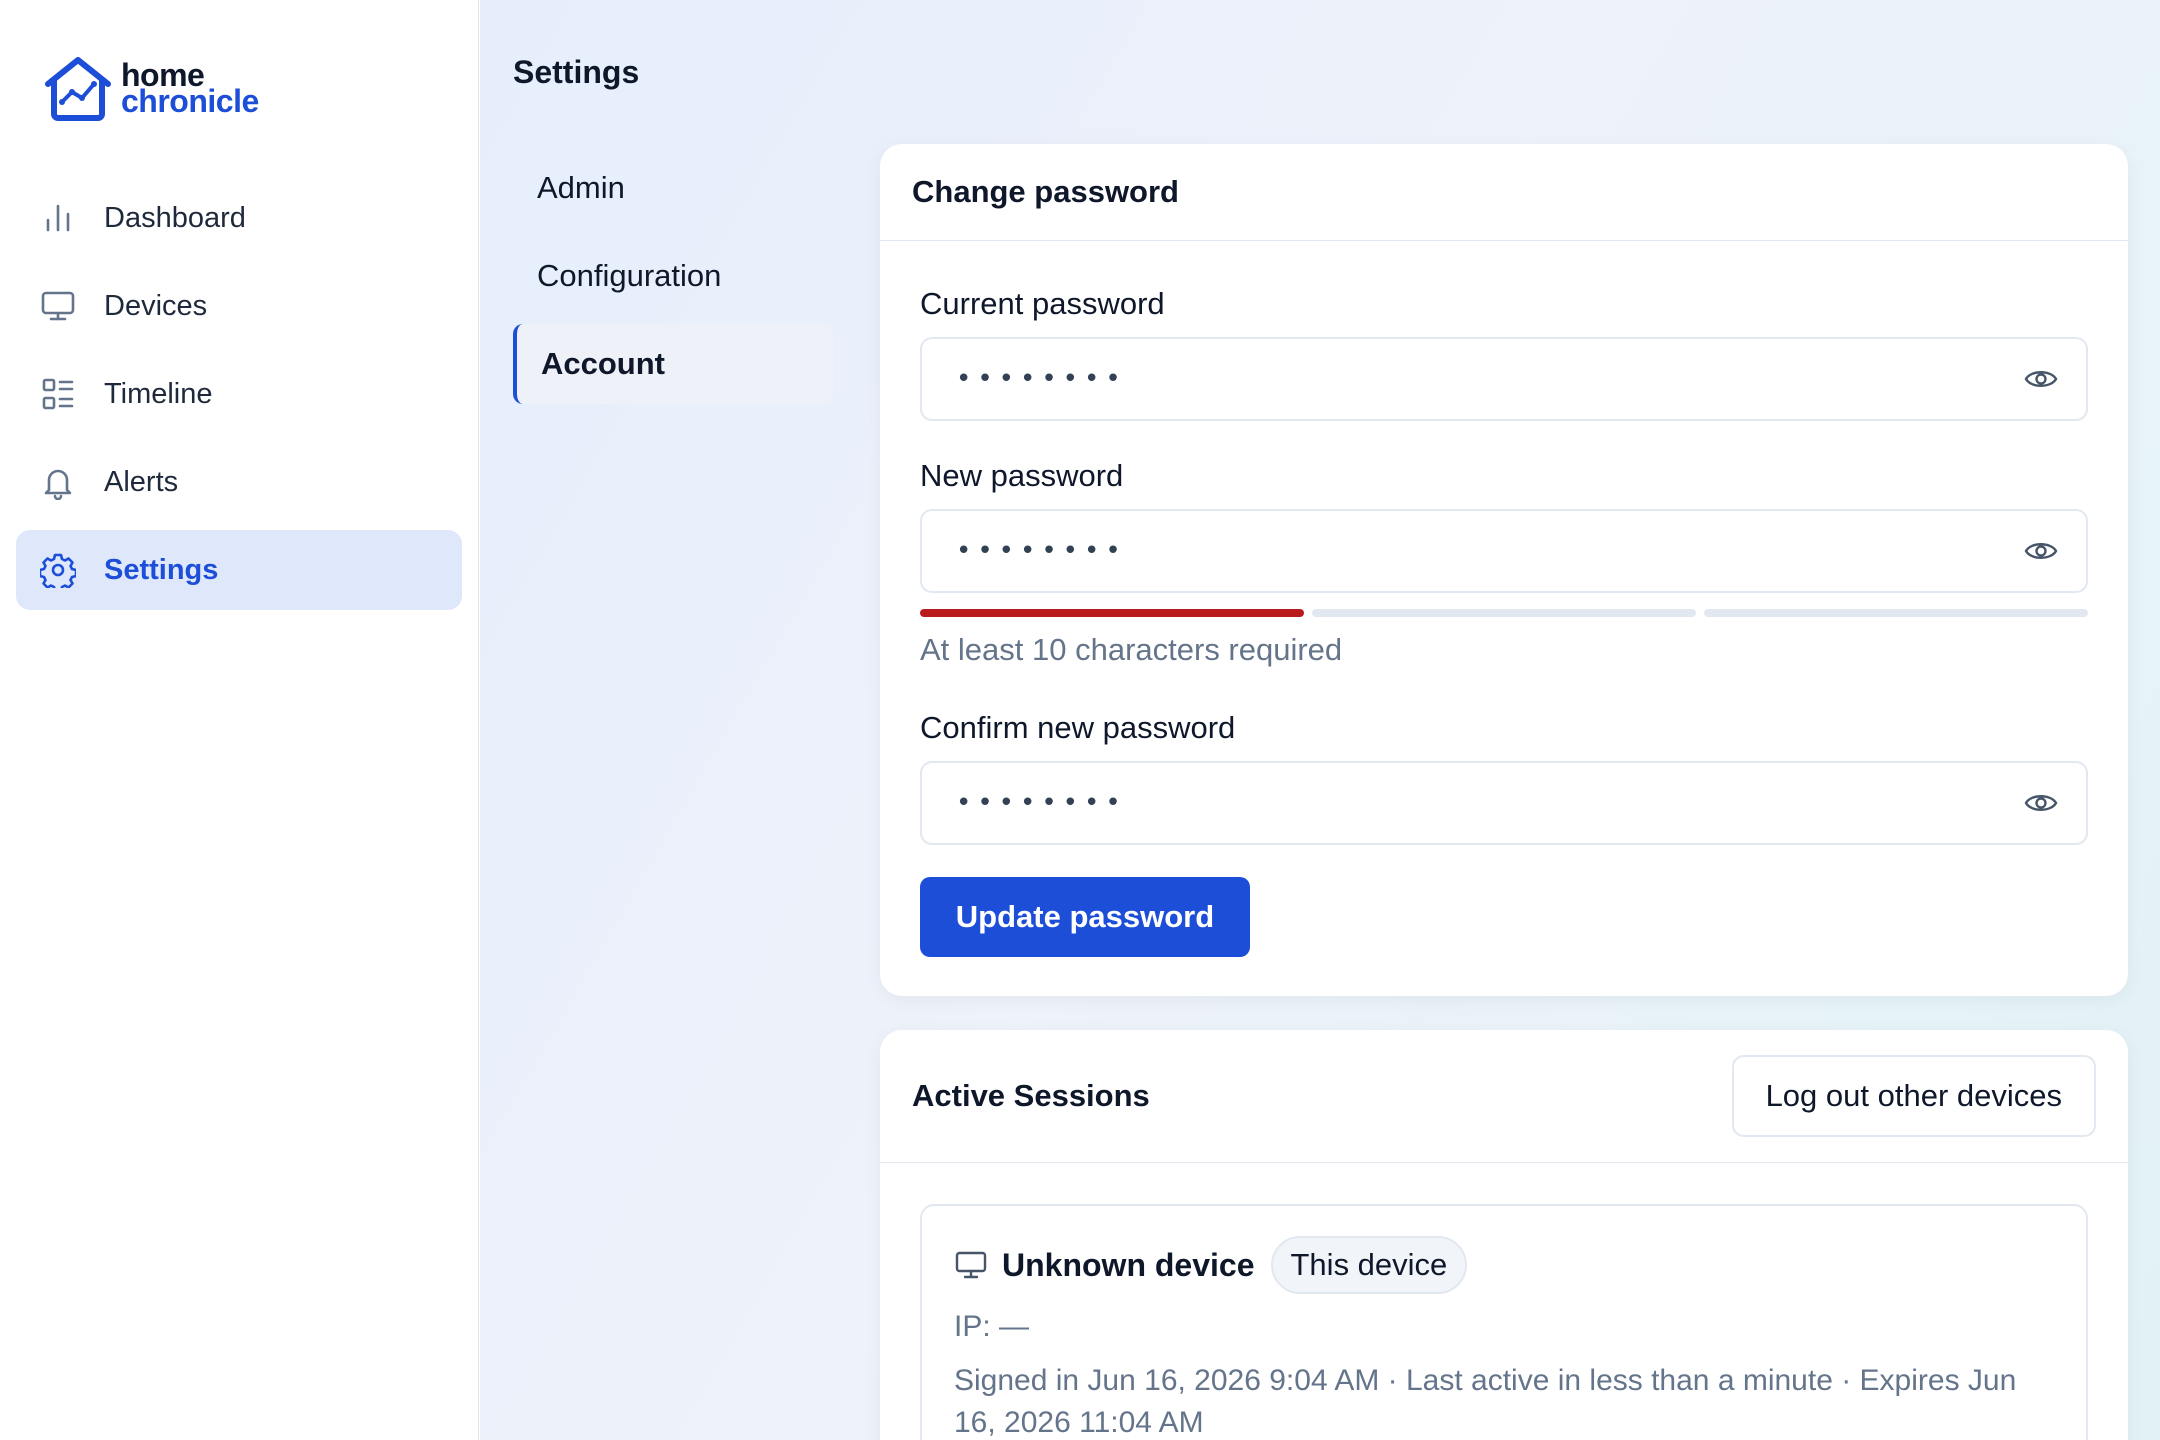 Image resolution: width=2160 pixels, height=1440 pixels. What do you see at coordinates (161, 569) in the screenshot?
I see `sidebar-item-label: Settings` at bounding box center [161, 569].